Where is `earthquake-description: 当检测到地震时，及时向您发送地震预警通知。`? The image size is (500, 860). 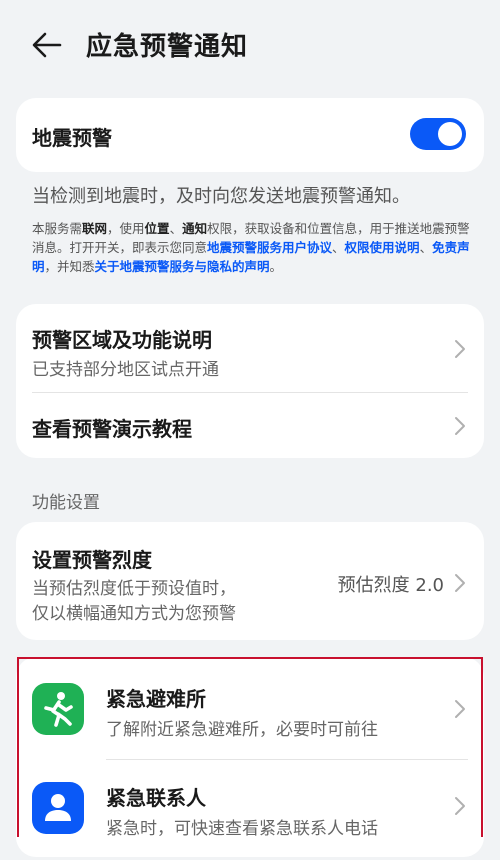 earthquake-description: 当检测到地震时，及时向您发送地震预警通知。 is located at coordinates (221, 196).